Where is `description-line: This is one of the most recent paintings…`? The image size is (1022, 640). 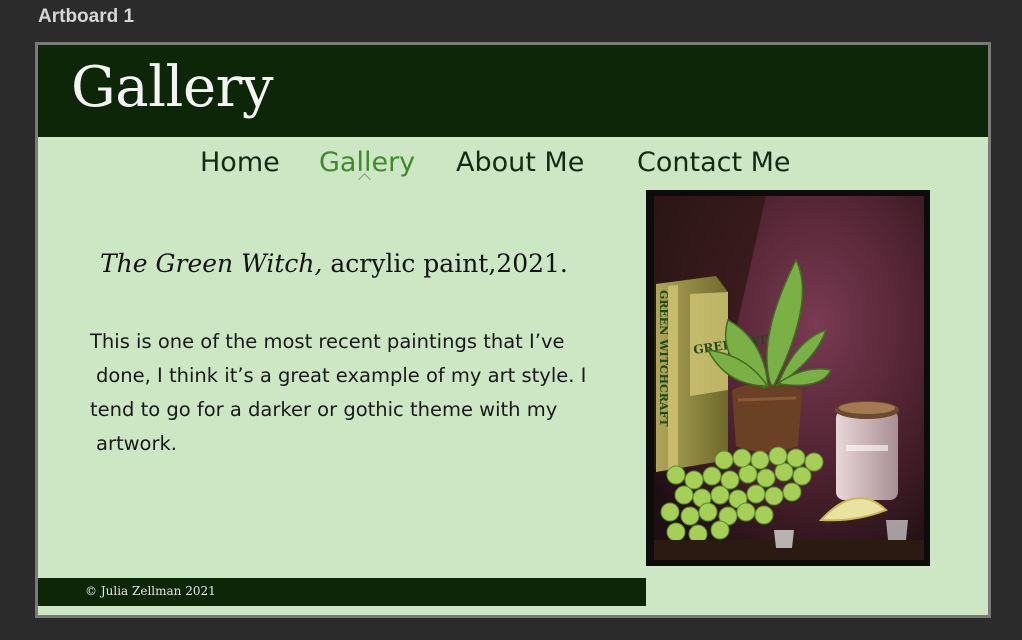
description-line: This is one of the most recent paintings… is located at coordinates (327, 341).